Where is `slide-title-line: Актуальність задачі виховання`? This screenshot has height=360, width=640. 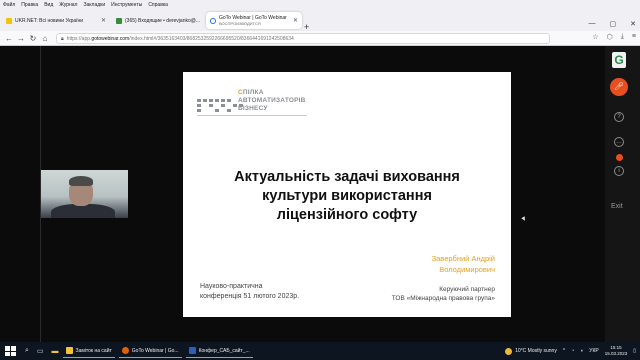
slide-title-line: Актуальність задачі виховання is located at coordinates (347, 177).